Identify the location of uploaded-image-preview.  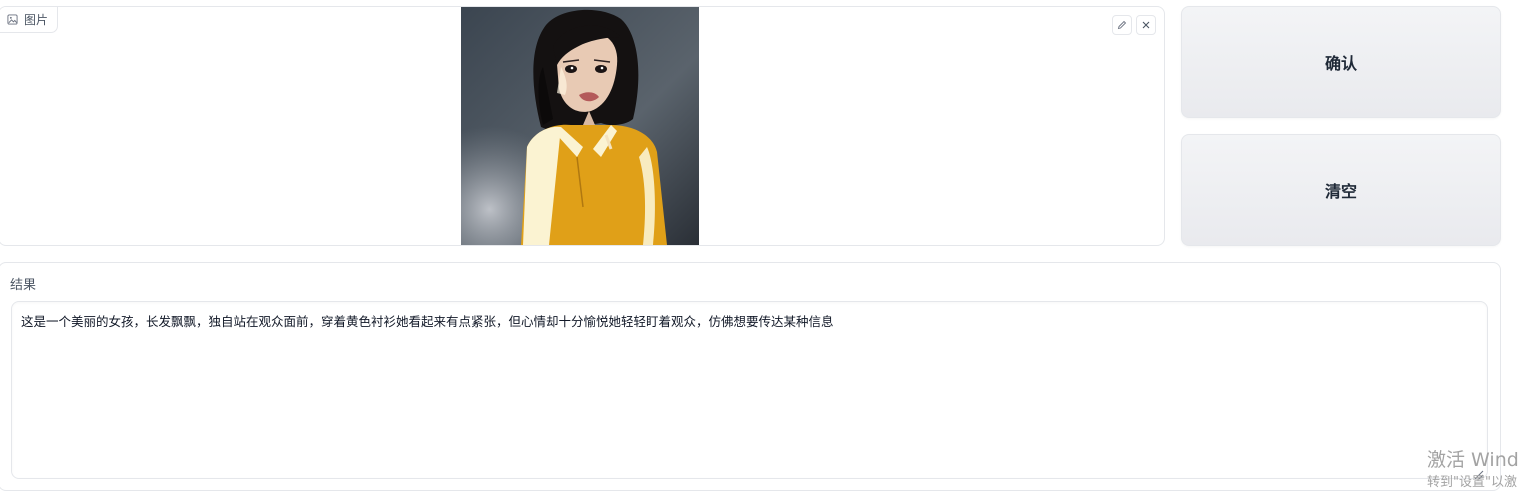
(580, 126).